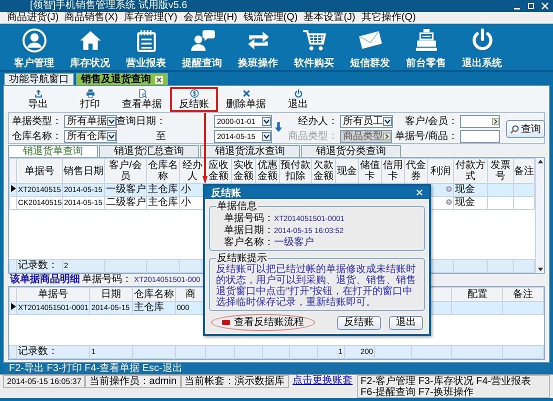 Image resolution: width=553 pixels, height=401 pixels. Describe the element at coordinates (539, 215) in the screenshot. I see `scrollbar` at that location.